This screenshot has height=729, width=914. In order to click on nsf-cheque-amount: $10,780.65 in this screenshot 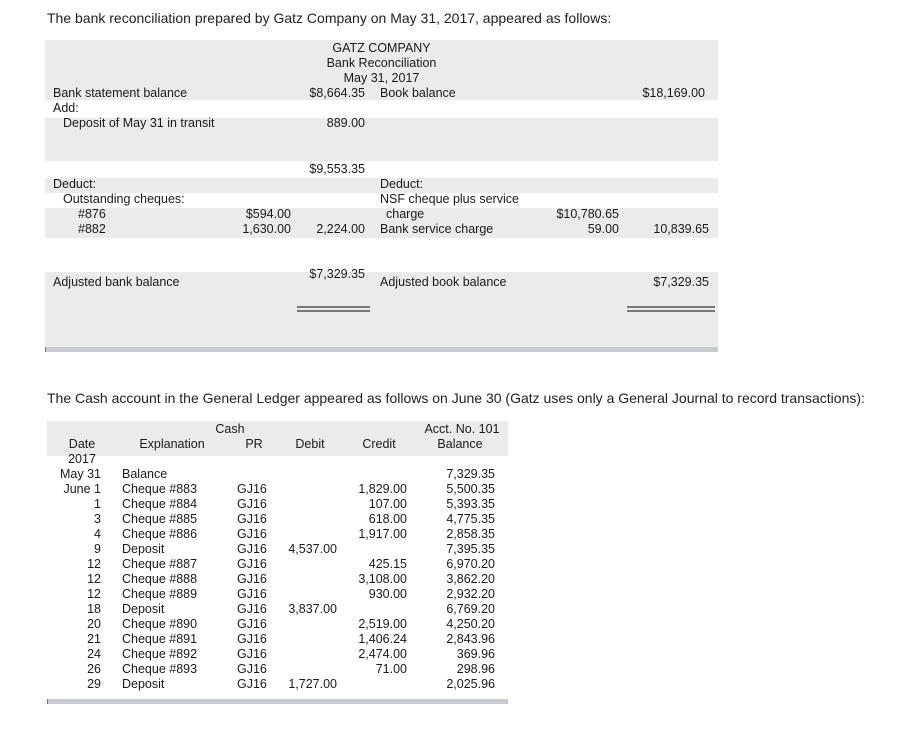, I will do `click(587, 214)`.